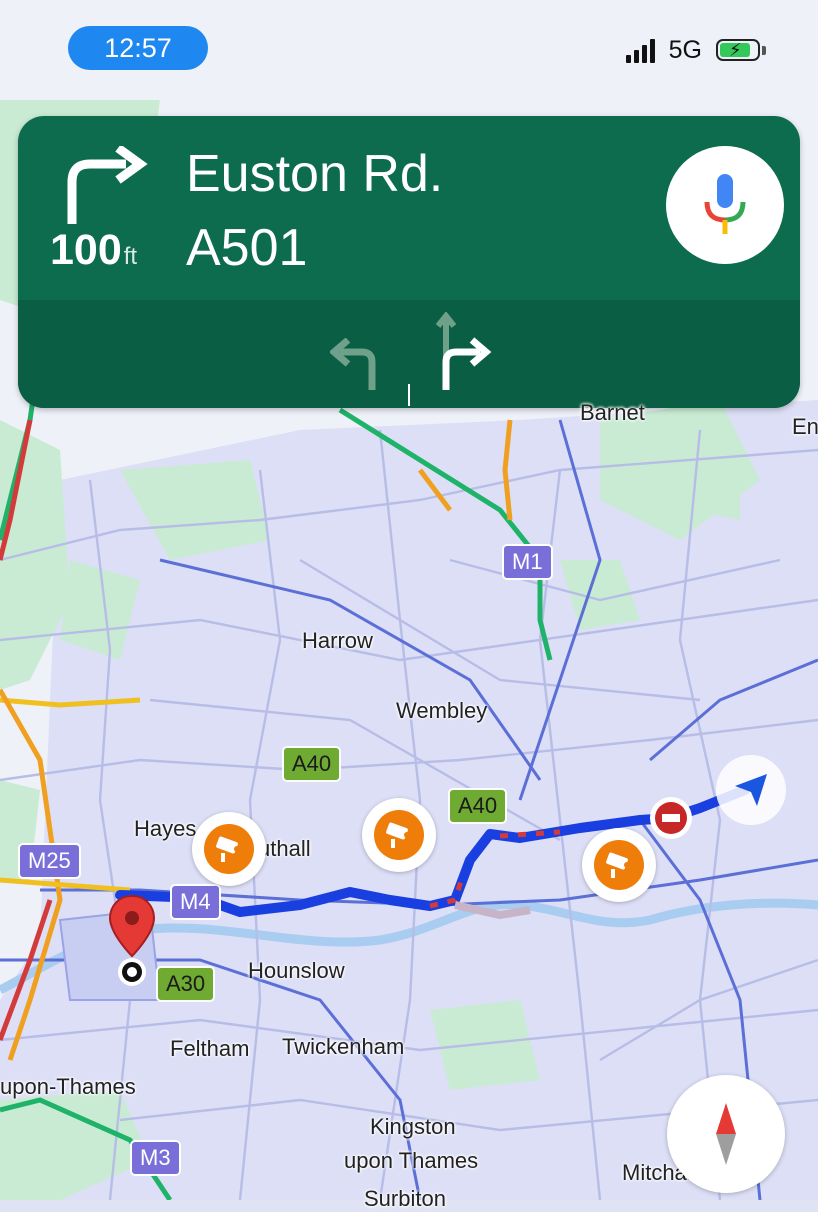 Image resolution: width=818 pixels, height=1212 pixels. Describe the element at coordinates (805, 426) in the screenshot. I see `place-label-en: En` at that location.